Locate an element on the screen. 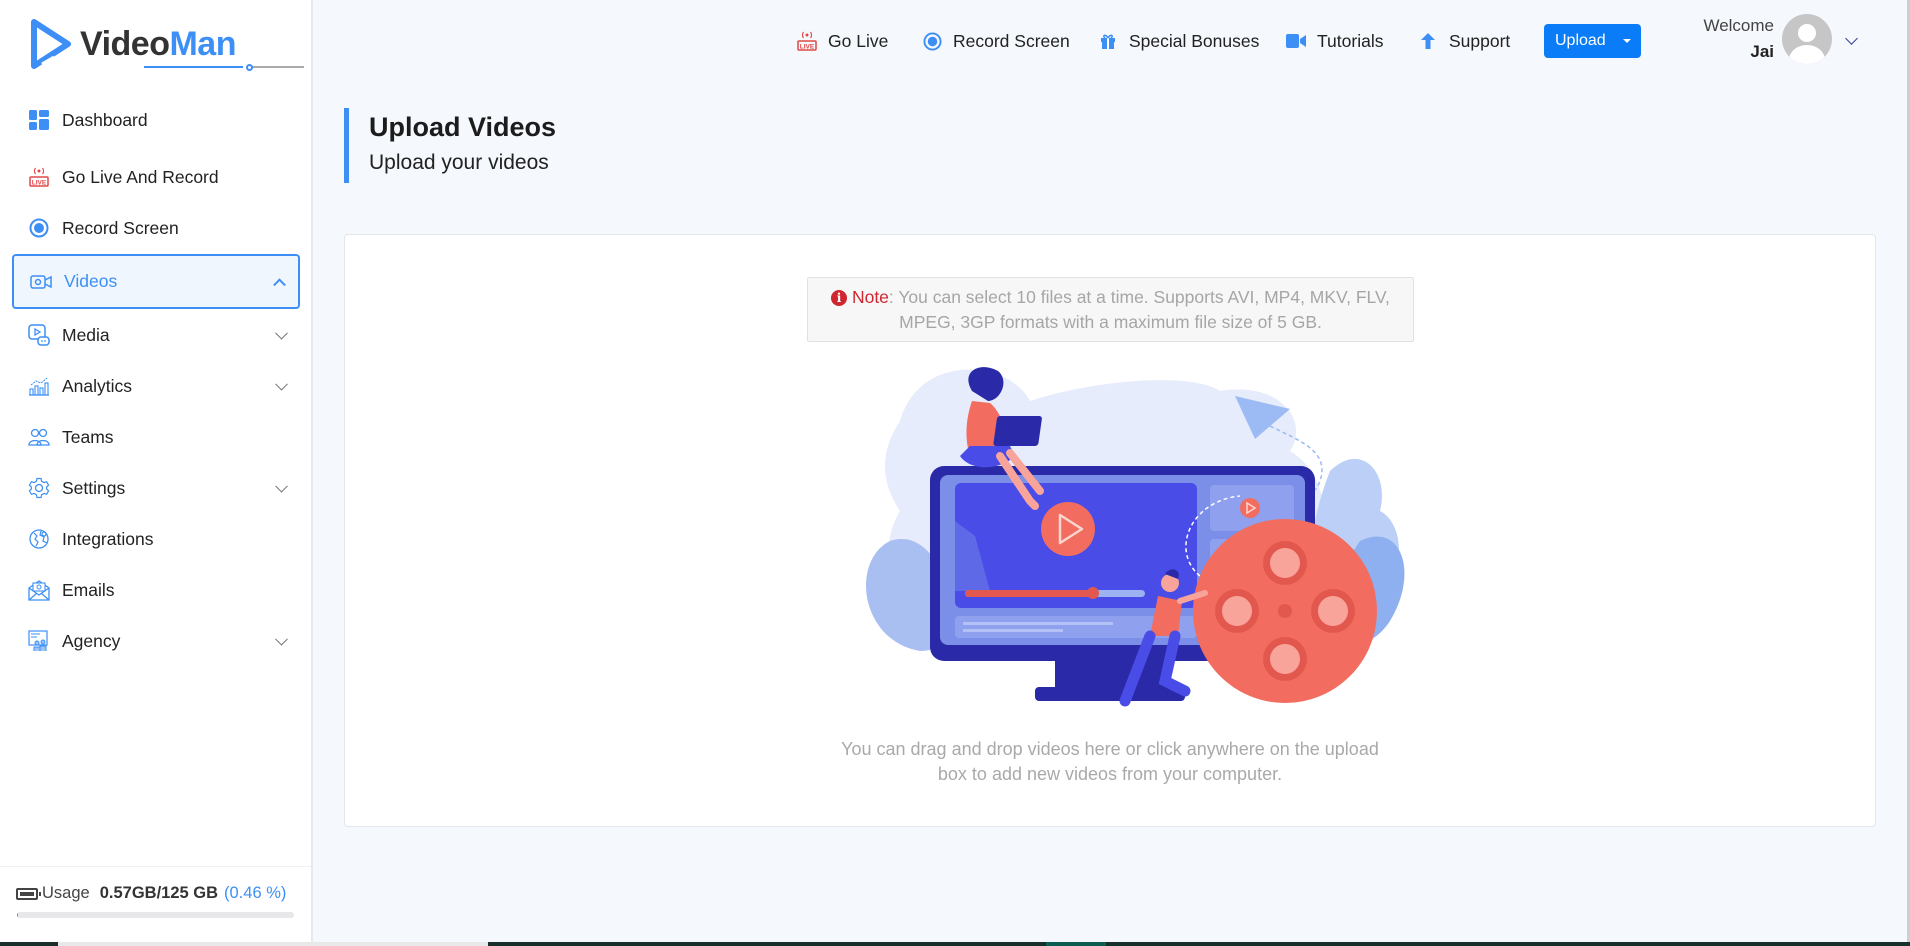  logo-underline is located at coordinates (224, 66).